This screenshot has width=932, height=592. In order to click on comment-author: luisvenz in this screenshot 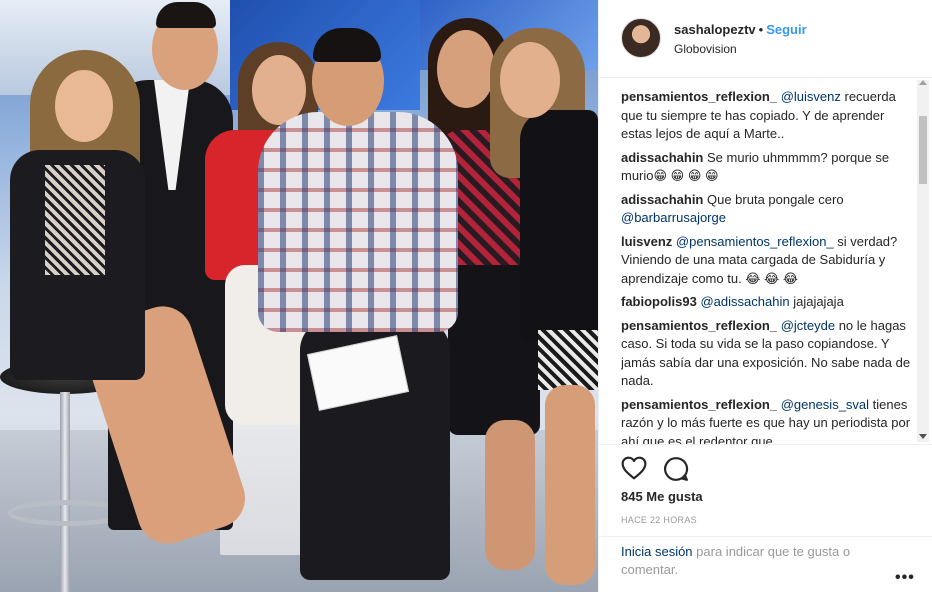, I will do `click(646, 241)`.